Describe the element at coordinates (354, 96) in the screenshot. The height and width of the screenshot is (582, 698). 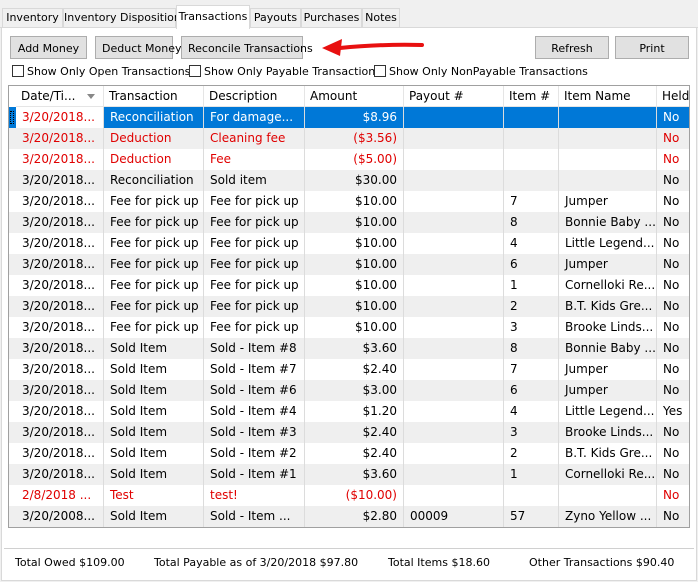
I see `column-header-amount: Amount` at that location.